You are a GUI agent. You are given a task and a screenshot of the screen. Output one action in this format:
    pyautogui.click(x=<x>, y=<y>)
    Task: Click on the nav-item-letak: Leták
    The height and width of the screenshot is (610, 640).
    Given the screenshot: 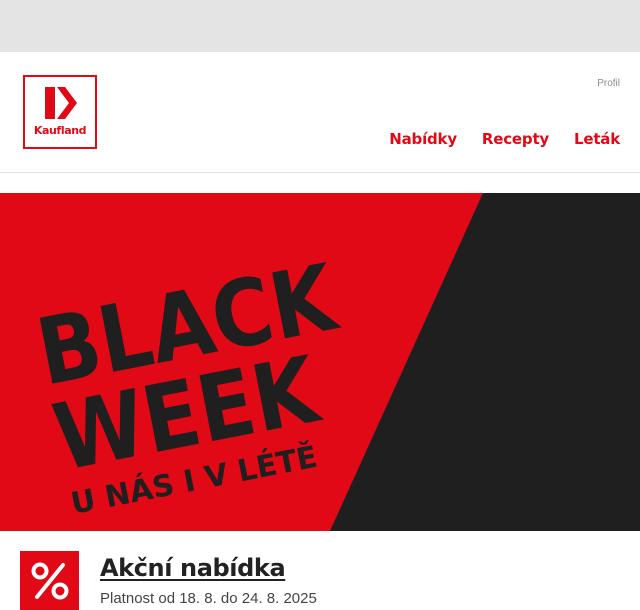 What is the action you would take?
    pyautogui.click(x=597, y=139)
    